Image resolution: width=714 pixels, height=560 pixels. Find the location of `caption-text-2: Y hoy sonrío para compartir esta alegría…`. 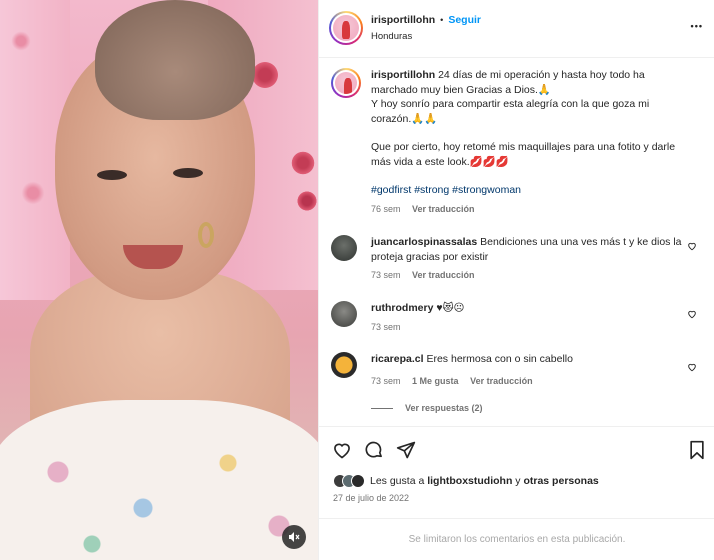

caption-text-2: Y hoy sonrío para compartir esta alegría… is located at coordinates (510, 111).